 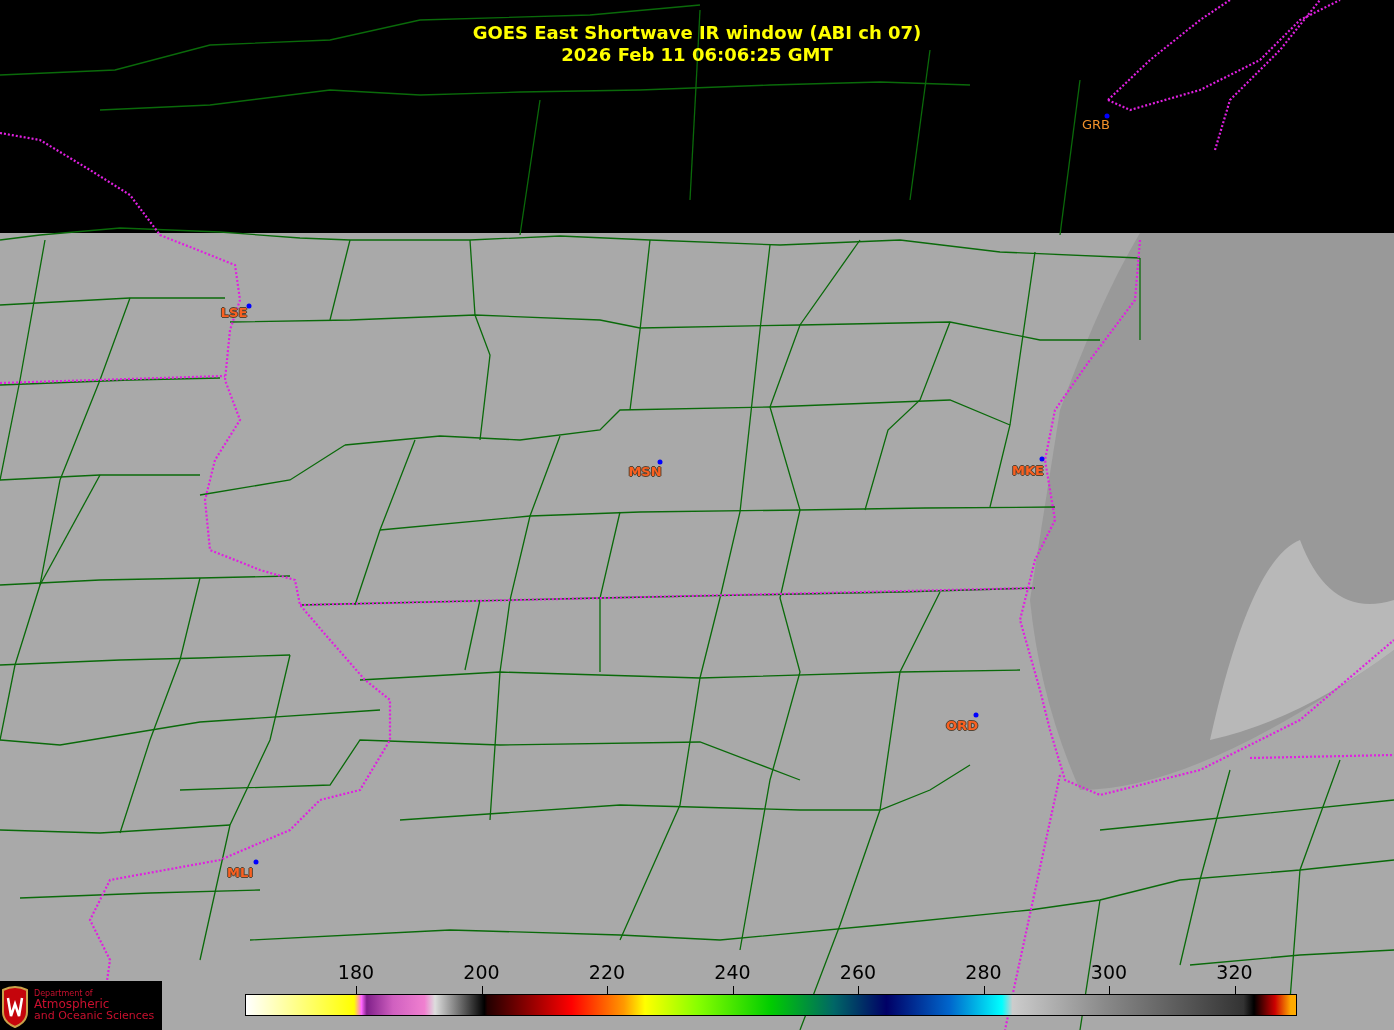 I want to click on timestamp-text: 2026 Feb 11 06:06:25 GMT, so click(x=697, y=55).